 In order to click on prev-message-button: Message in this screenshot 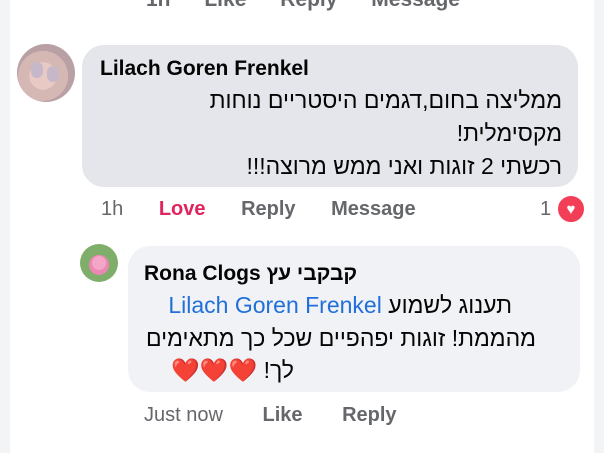, I will do `click(415, 5)`.